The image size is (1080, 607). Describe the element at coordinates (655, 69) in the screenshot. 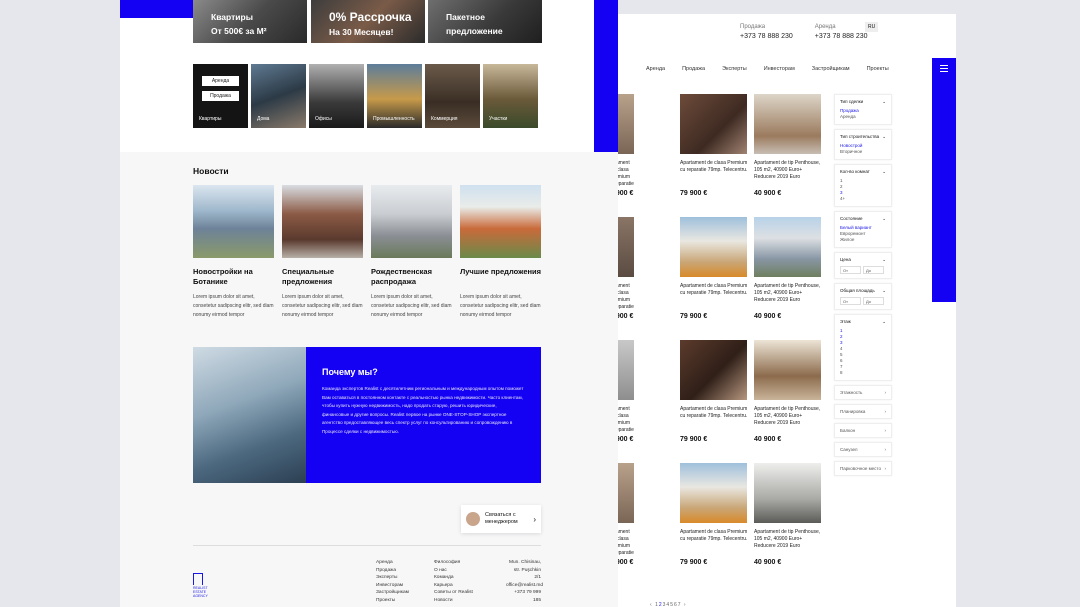

I see `nav-item-rent: Аренда` at that location.